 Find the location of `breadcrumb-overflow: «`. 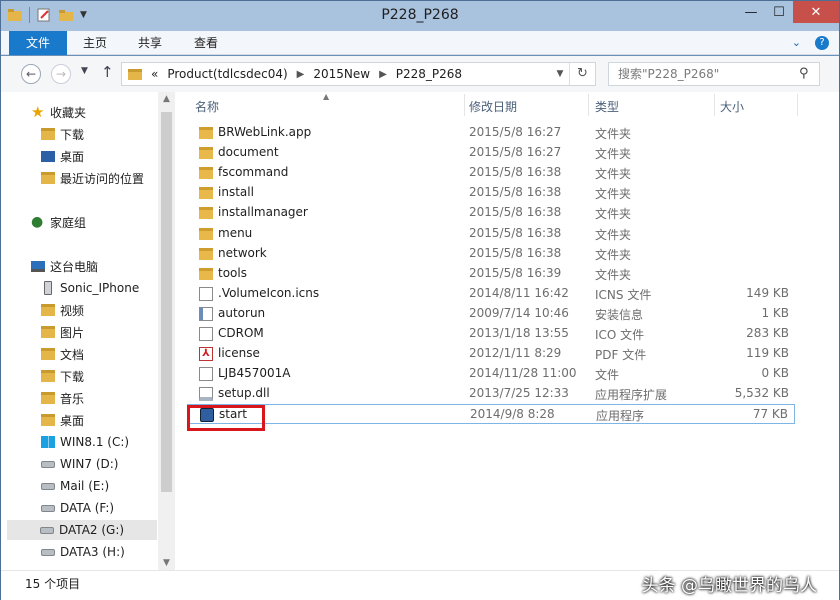

breadcrumb-overflow: « is located at coordinates (154, 74).